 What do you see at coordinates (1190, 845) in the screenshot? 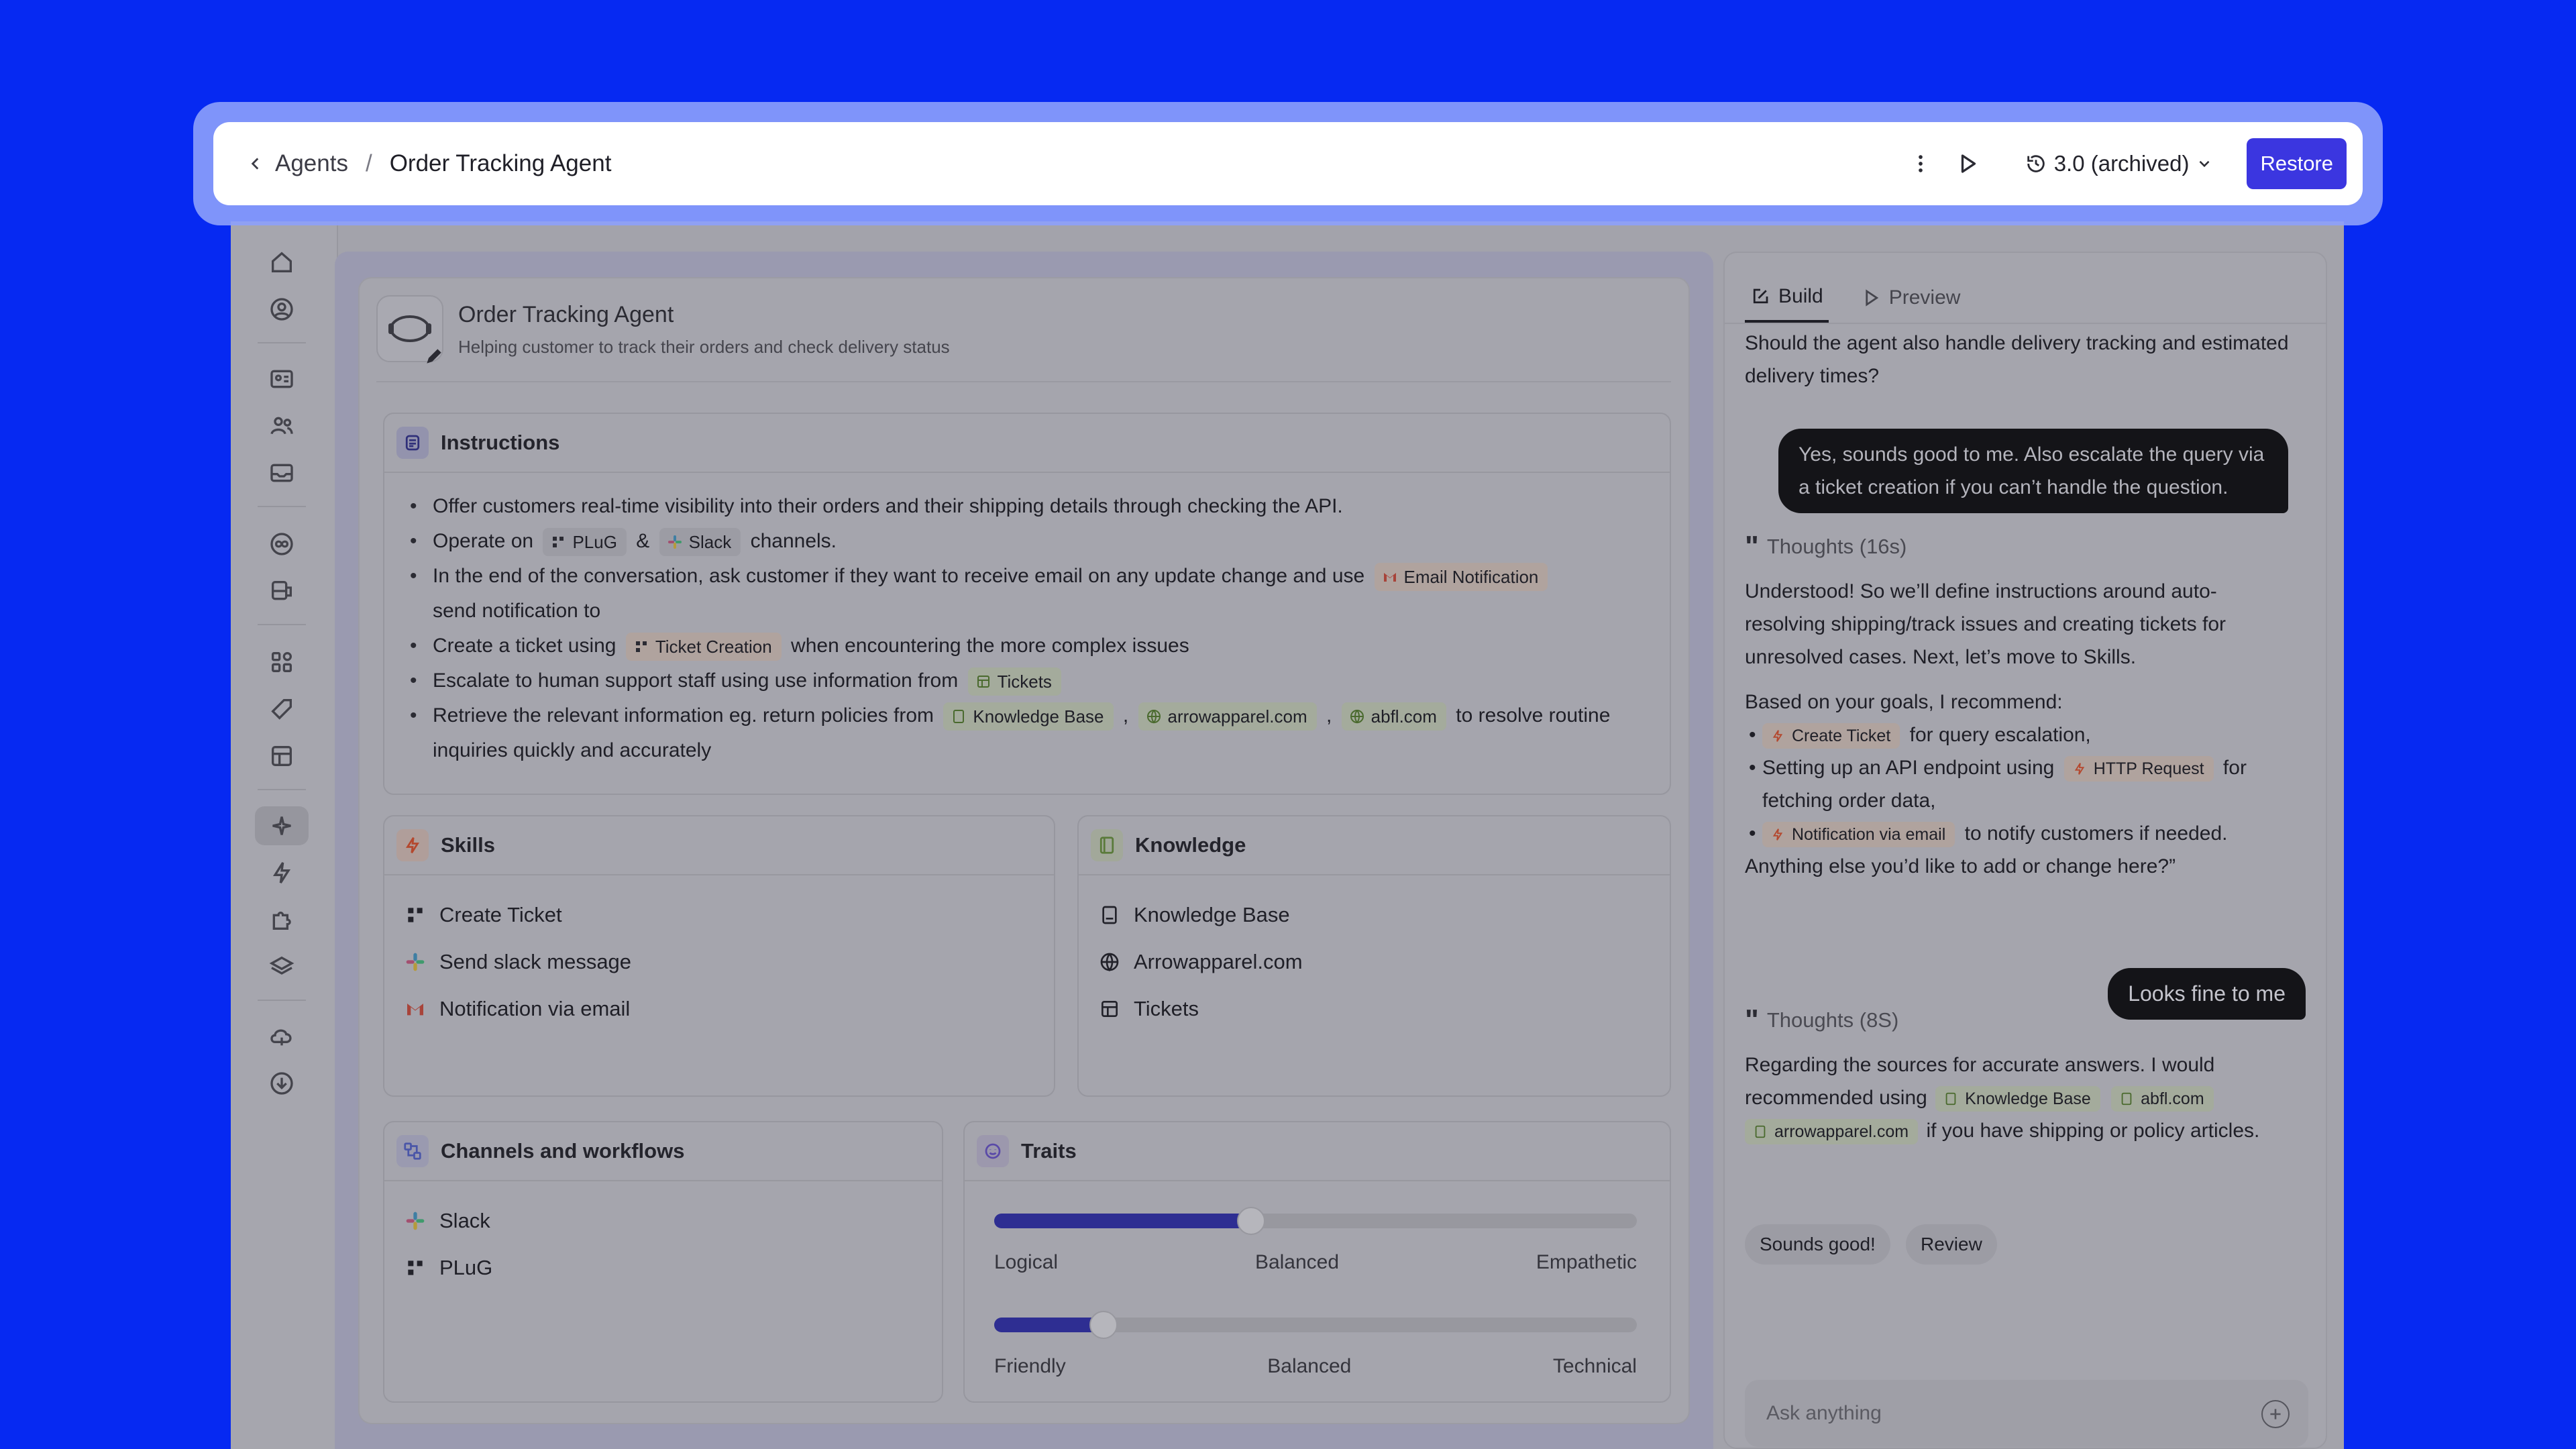
I see `knowledge-title: Knowledge` at bounding box center [1190, 845].